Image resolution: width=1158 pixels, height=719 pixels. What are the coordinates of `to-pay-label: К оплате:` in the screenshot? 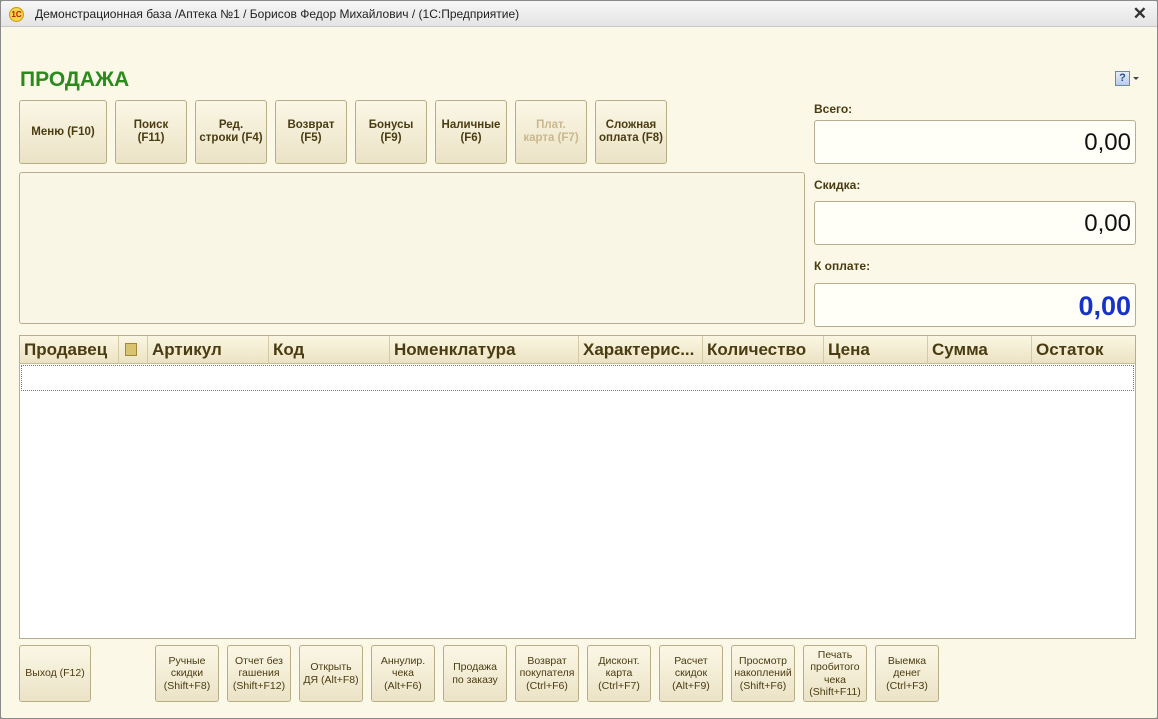 It's located at (842, 266).